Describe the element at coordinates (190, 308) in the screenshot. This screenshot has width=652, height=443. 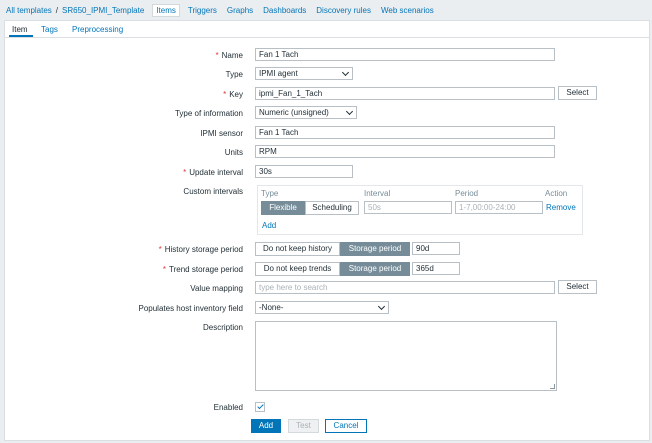
I see `inventory-field-label: Populates host inventory field` at that location.